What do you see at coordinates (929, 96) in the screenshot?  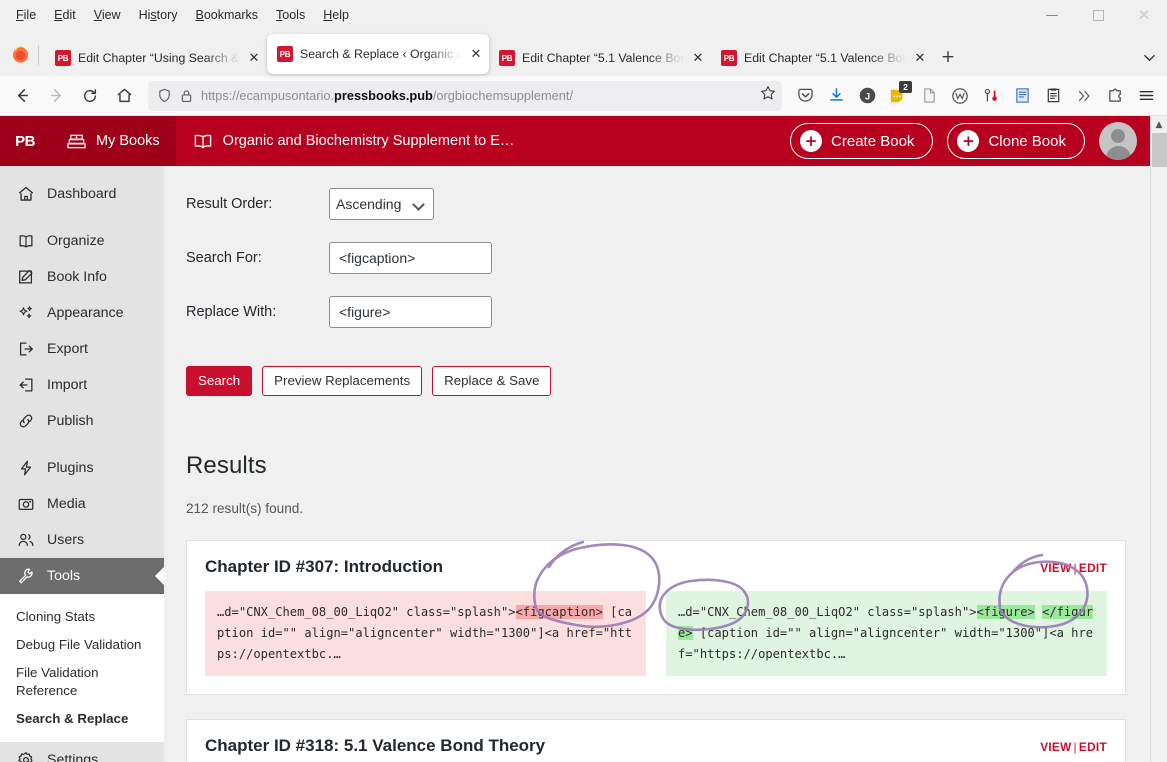 I see `document-extension-icon` at bounding box center [929, 96].